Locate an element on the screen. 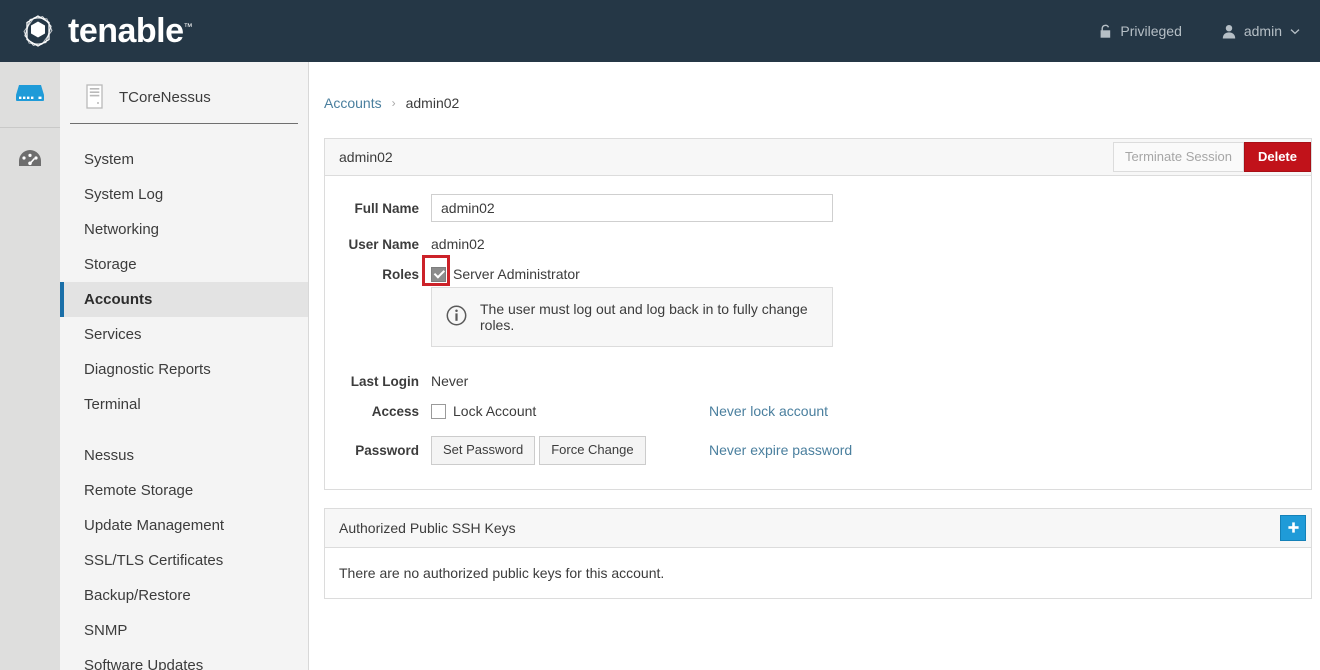  server-administrator-label: Server Administrator is located at coordinates (516, 274).